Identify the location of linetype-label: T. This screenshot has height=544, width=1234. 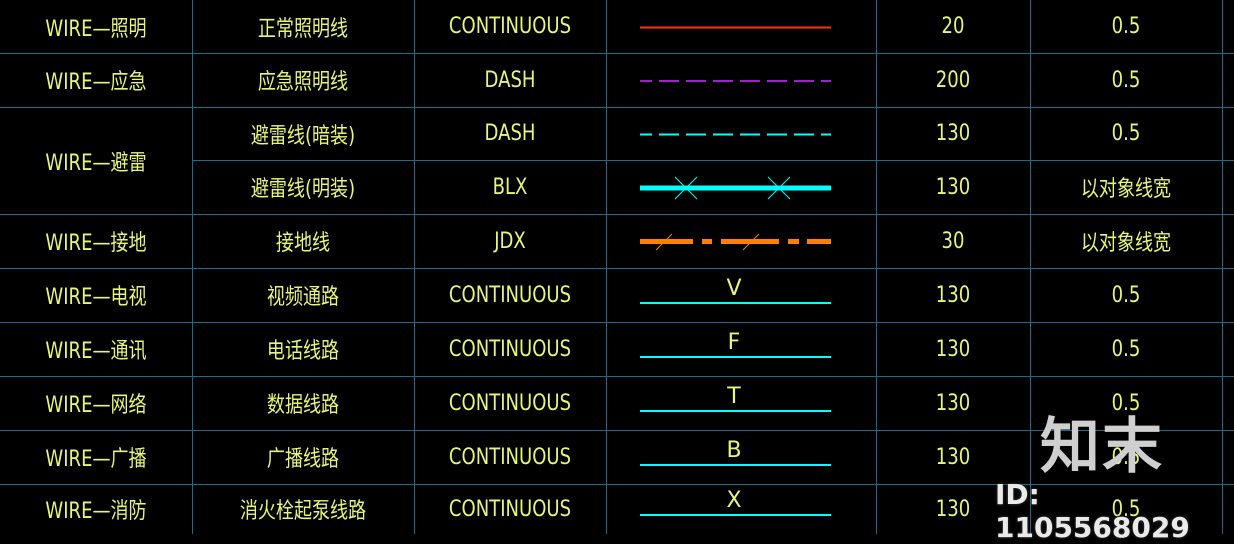
(733, 396).